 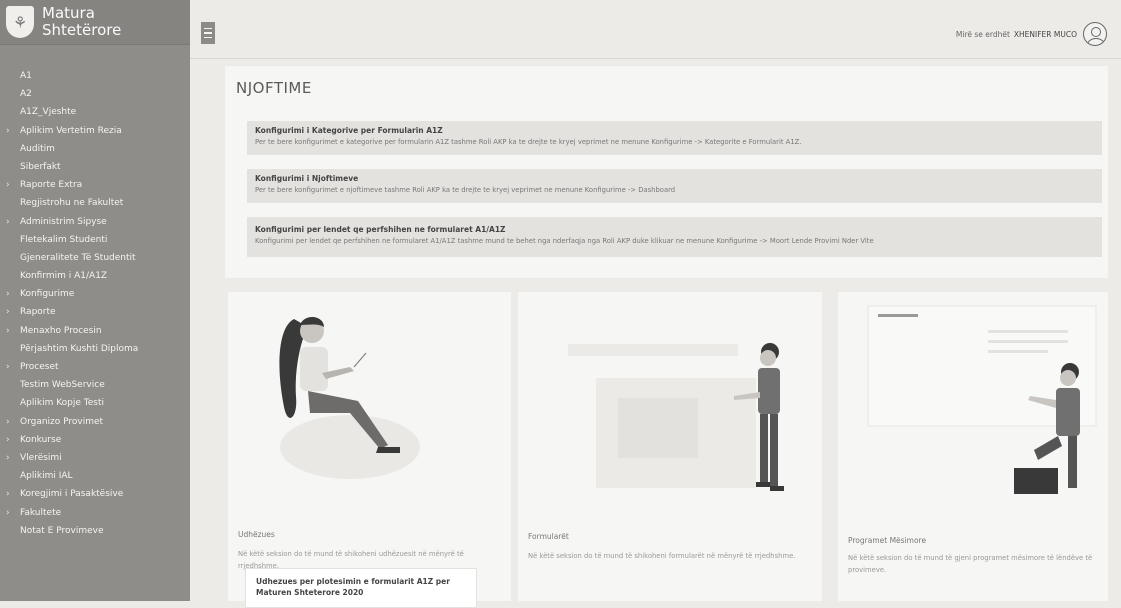 I want to click on brand-title: Matura Shtetërore, so click(x=81, y=22).